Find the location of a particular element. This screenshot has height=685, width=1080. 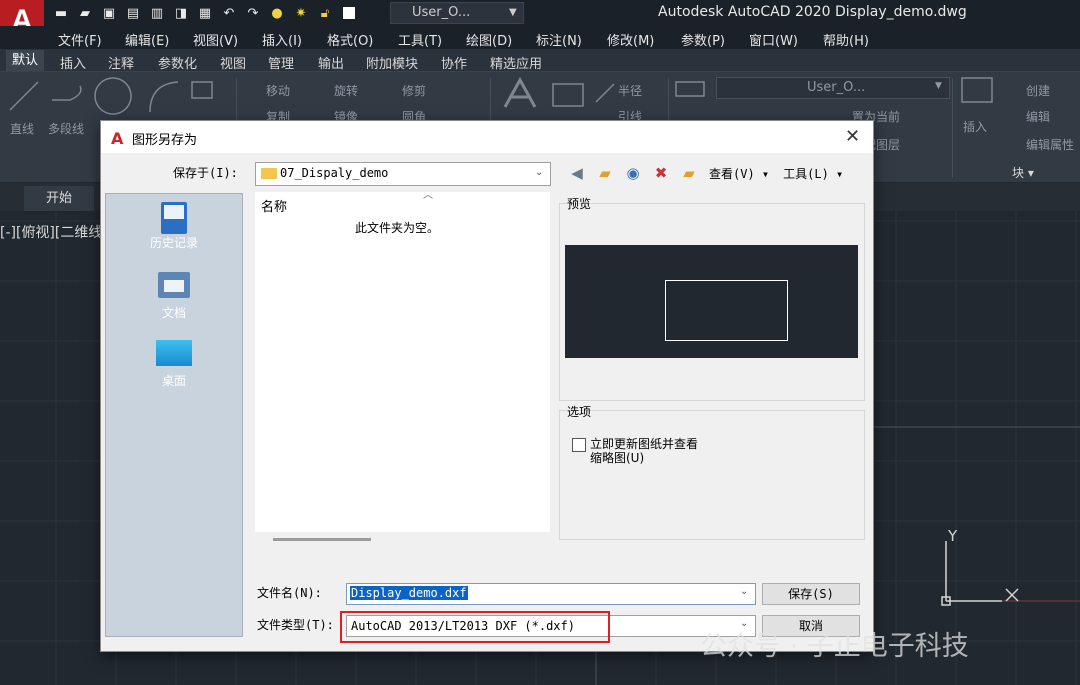

menu-item-7: 标注(N) is located at coordinates (559, 39).